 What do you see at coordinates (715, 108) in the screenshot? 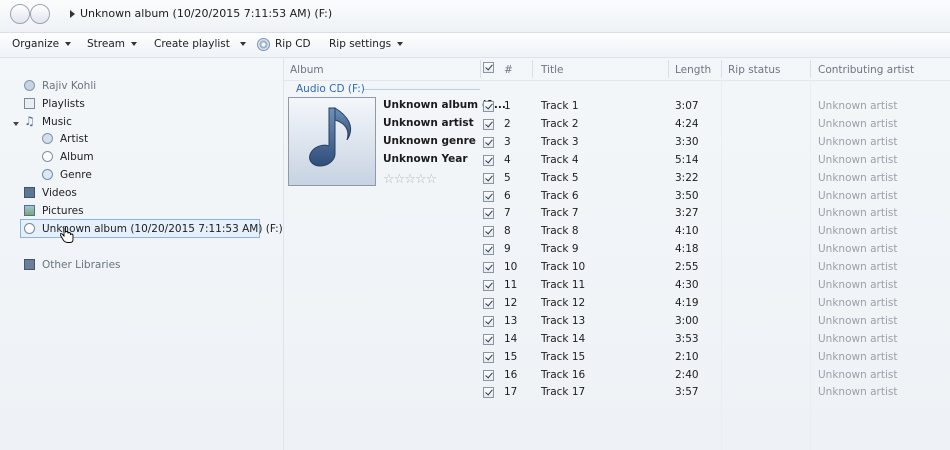
I see `track-row: 1 Track 1 3:07 Unknown artist` at bounding box center [715, 108].